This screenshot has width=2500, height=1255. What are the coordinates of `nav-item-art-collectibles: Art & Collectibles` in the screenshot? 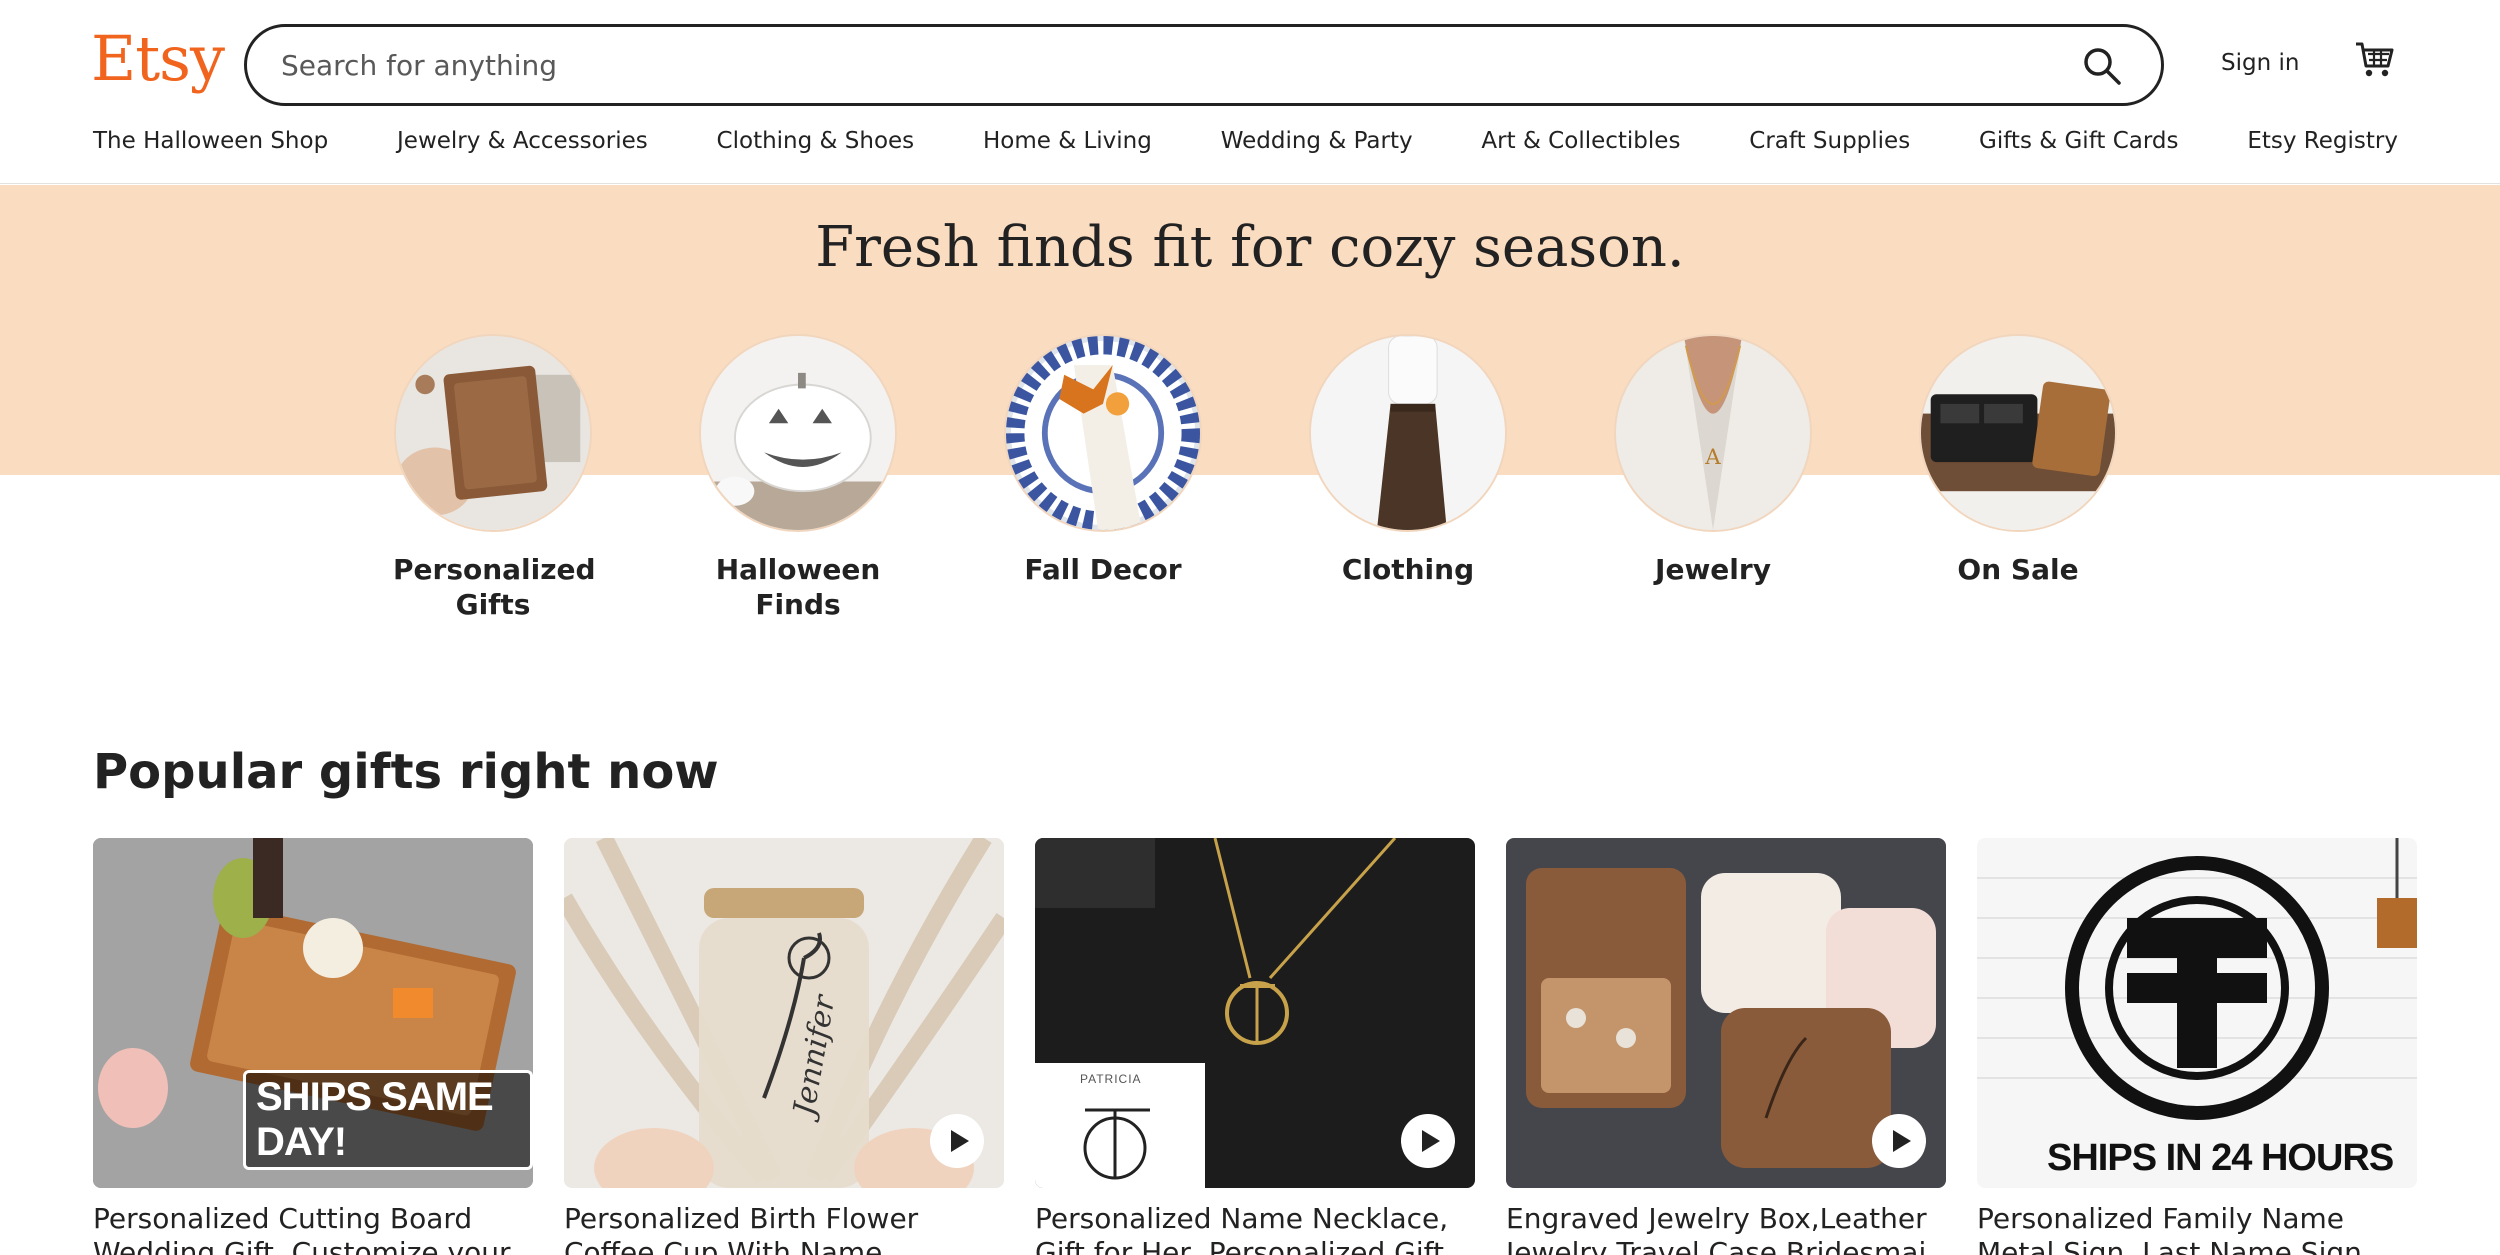 It's located at (1580, 144).